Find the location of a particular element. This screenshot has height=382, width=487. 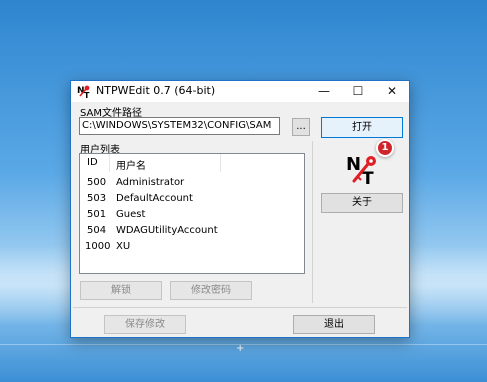

user-name: Administrator is located at coordinates (150, 182).